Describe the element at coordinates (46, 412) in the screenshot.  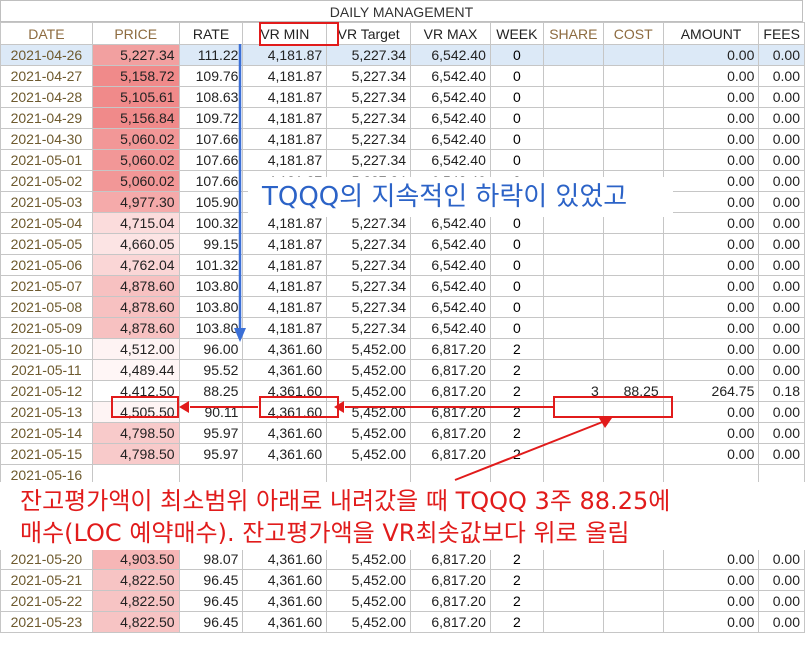
I see `cell-date: 2021-05-13` at that location.